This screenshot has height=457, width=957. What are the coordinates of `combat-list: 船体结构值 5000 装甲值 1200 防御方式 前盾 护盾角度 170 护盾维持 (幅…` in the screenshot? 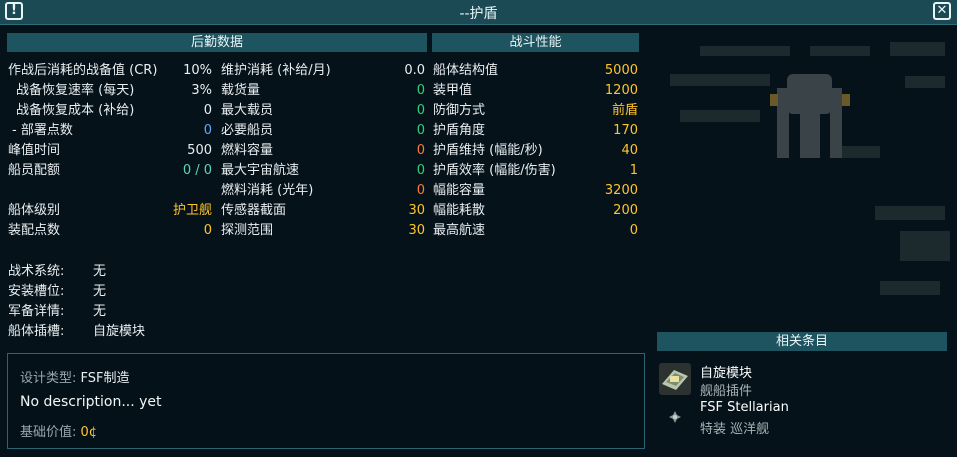 It's located at (535, 151).